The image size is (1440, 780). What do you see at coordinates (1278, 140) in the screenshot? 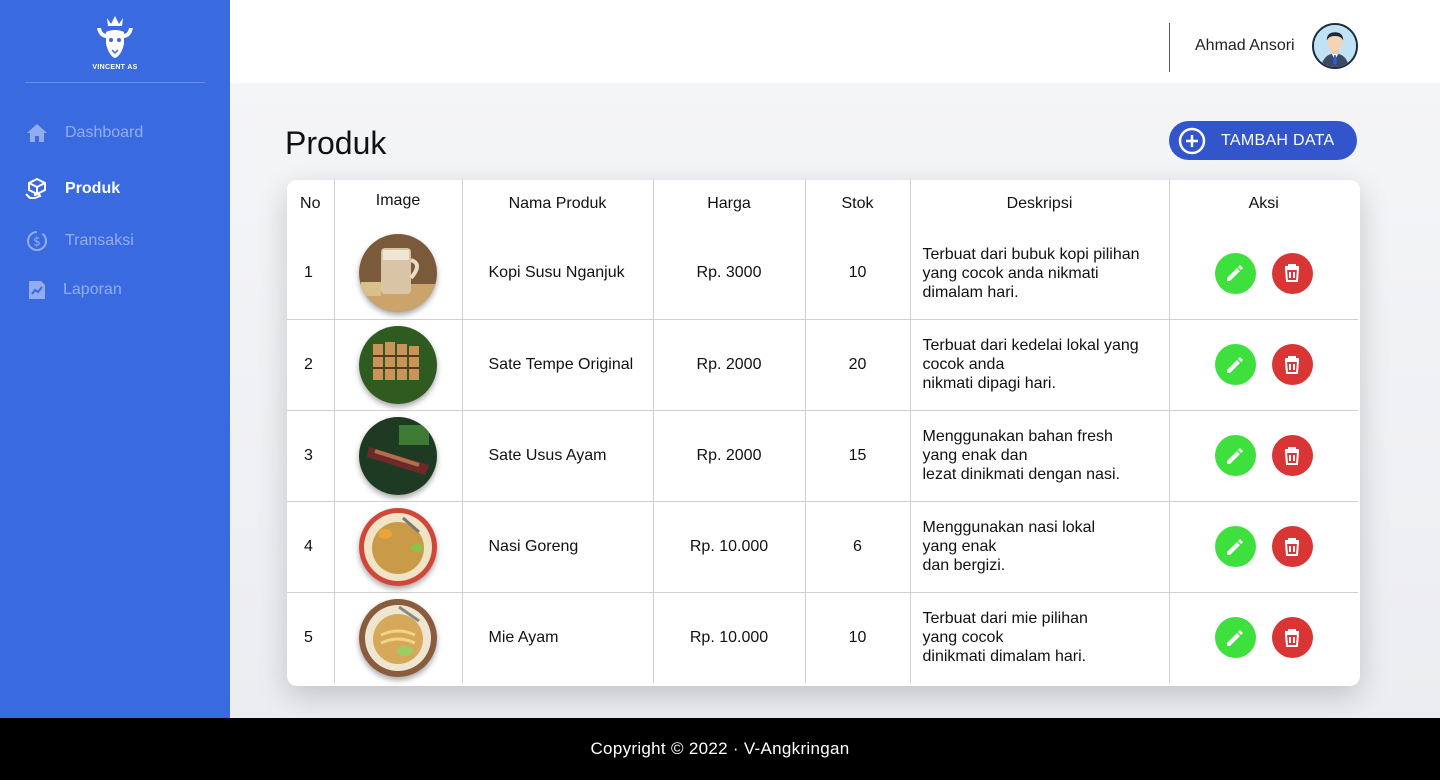
I see `add-data-label: TAMBAH DATA` at bounding box center [1278, 140].